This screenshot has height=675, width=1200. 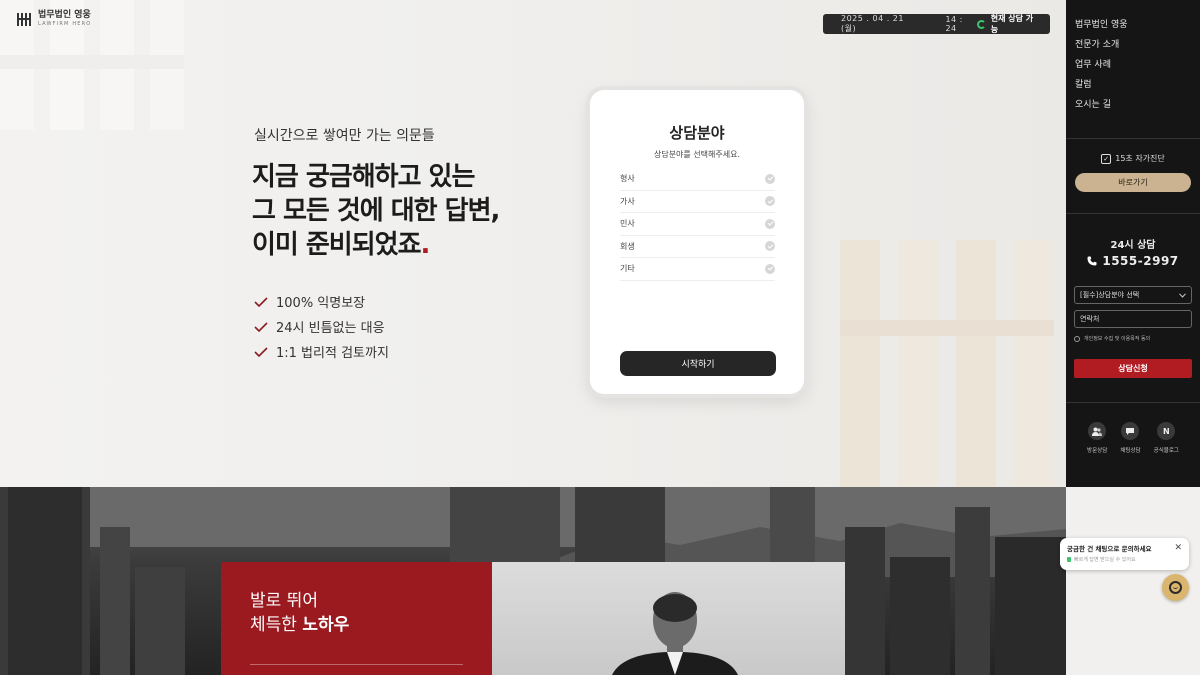 What do you see at coordinates (697, 154) in the screenshot?
I see `card-subtitle: 상담분야를 선택해주세요.` at bounding box center [697, 154].